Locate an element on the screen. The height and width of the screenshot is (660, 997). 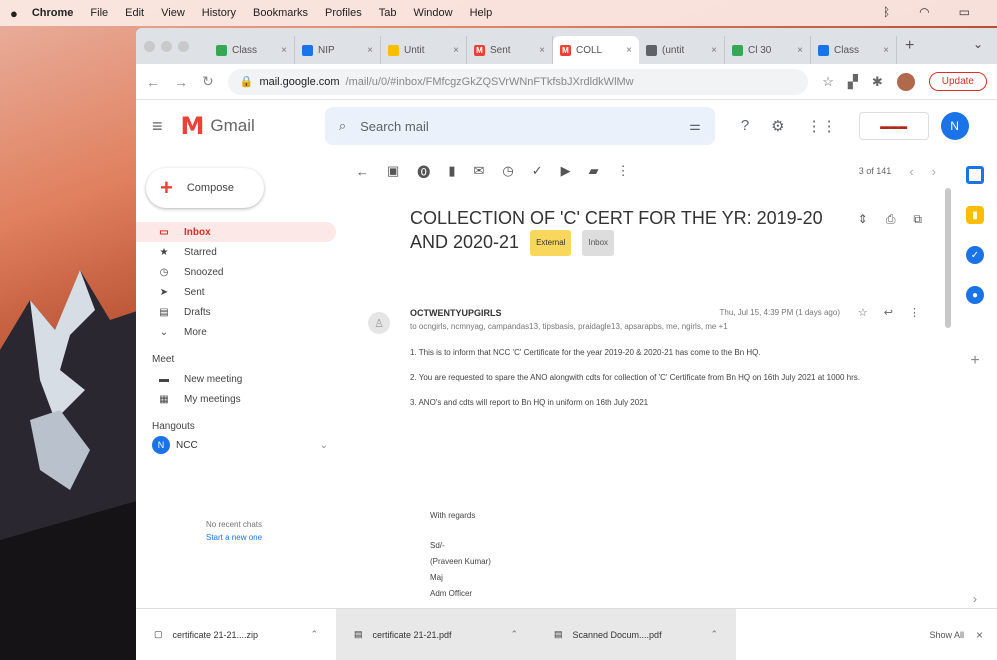
keep-icon: ▮ is located at coordinates (975, 215).